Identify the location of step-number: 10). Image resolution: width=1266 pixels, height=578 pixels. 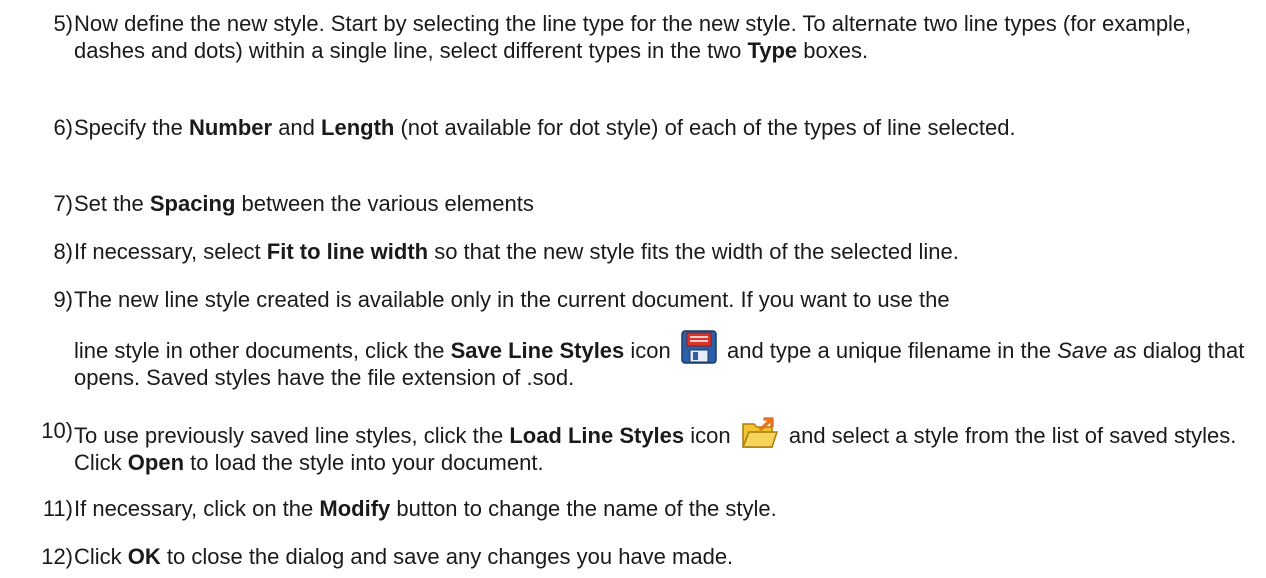
(57, 430).